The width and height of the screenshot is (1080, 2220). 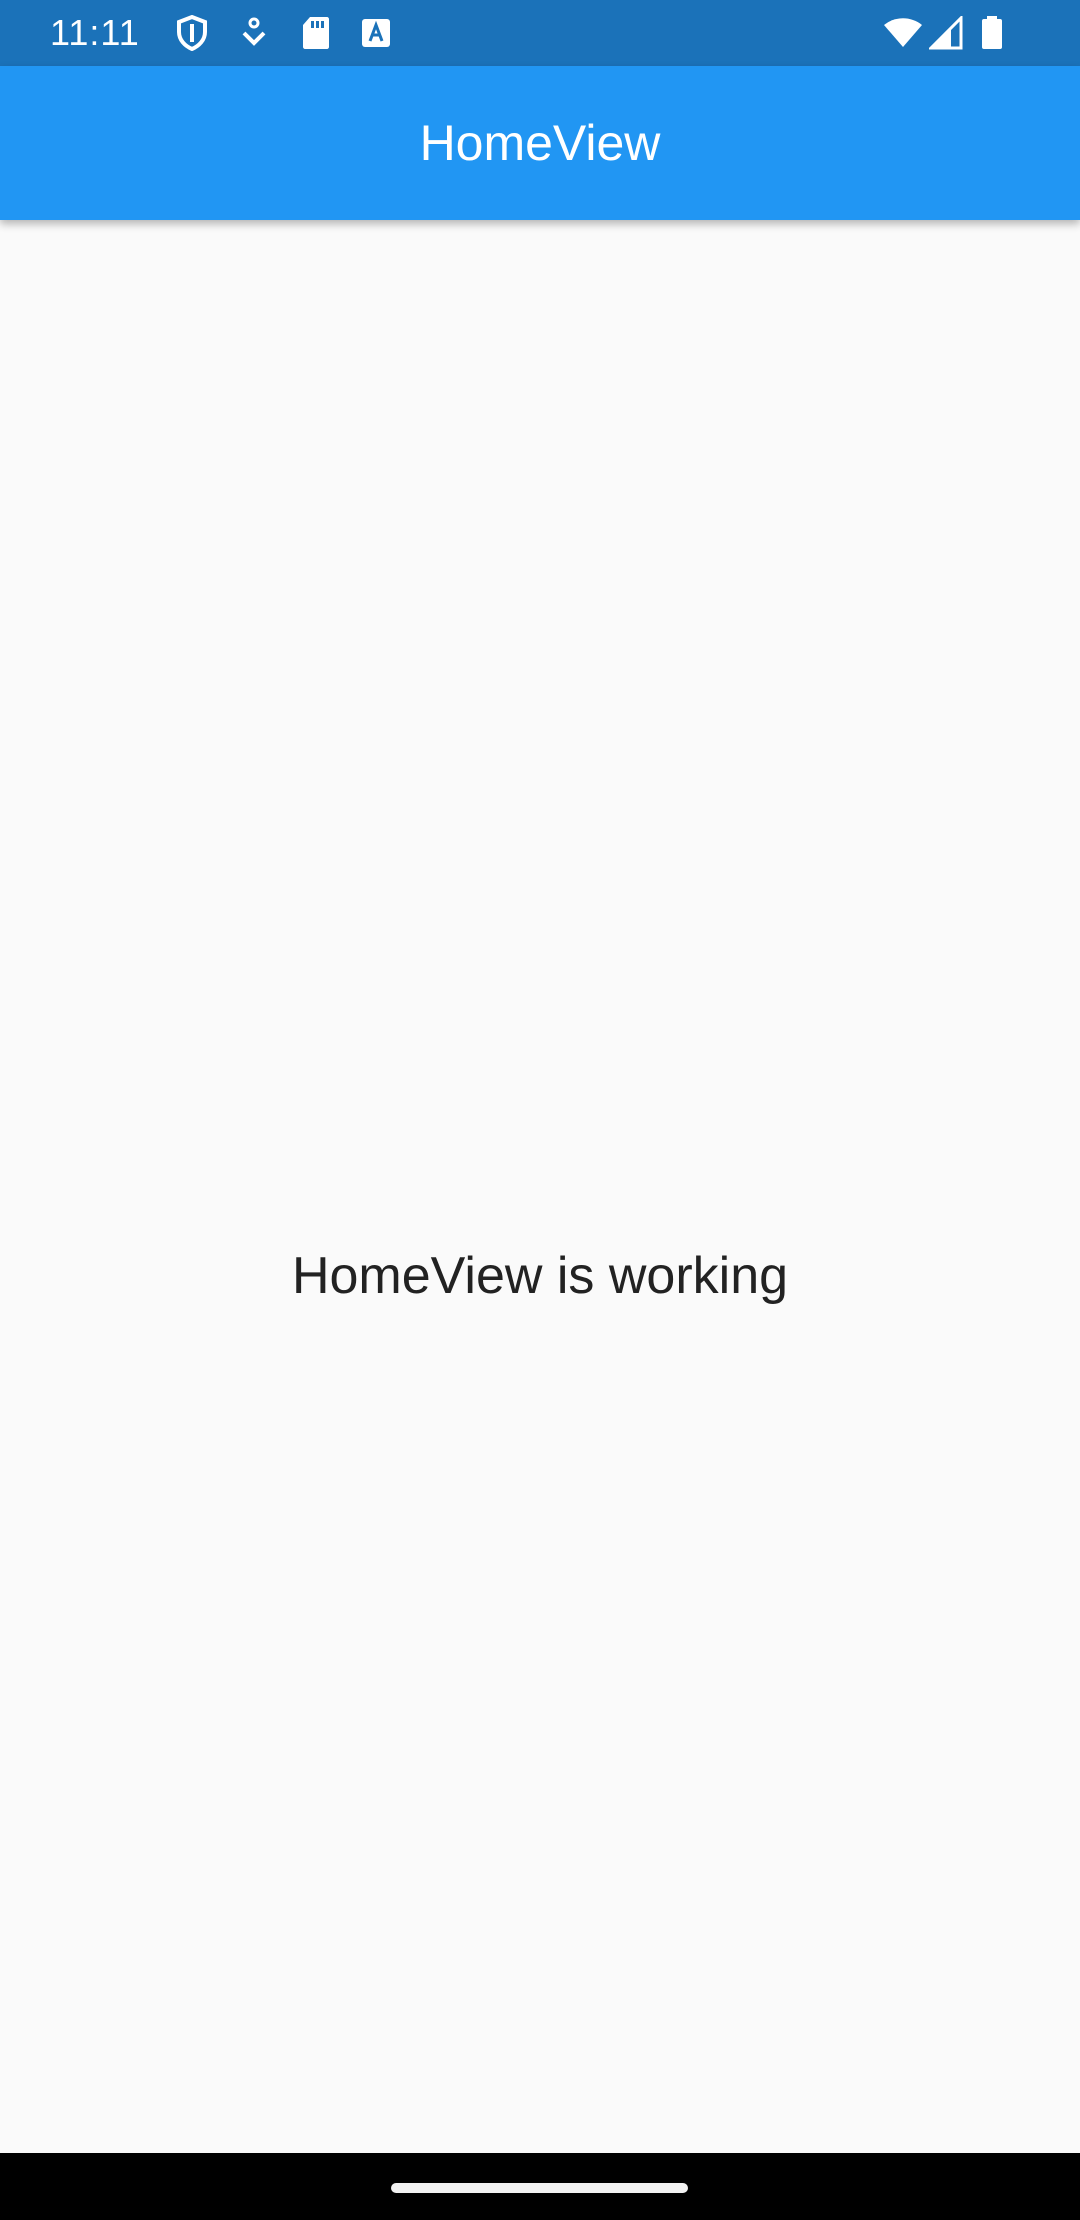 What do you see at coordinates (540, 33) in the screenshot?
I see `status-bar: 11:11` at bounding box center [540, 33].